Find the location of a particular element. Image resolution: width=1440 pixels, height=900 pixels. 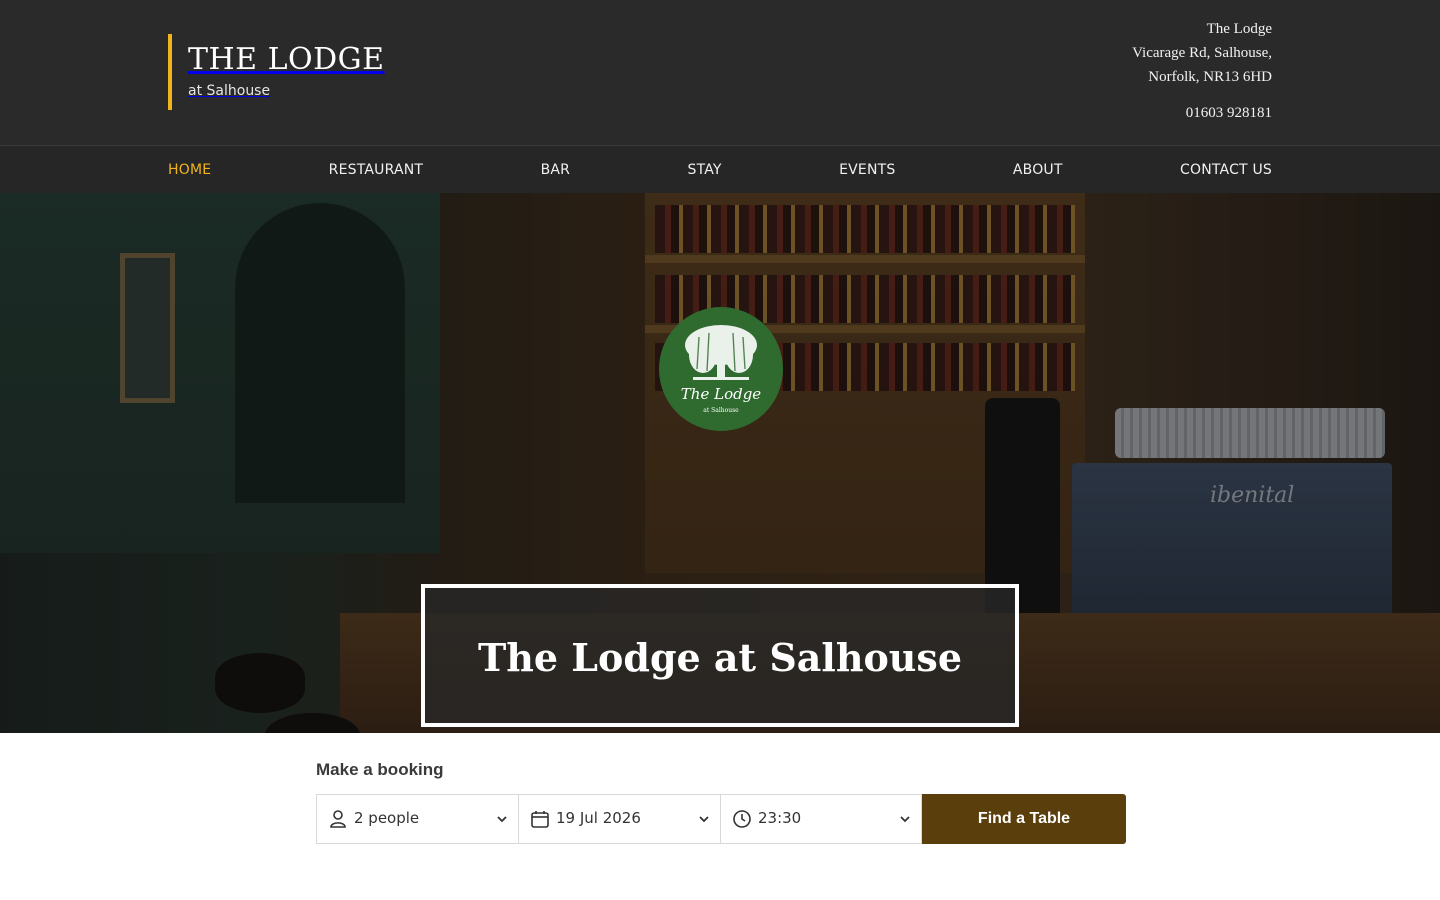

brand-subtitle: at Salhouse is located at coordinates (229, 91).